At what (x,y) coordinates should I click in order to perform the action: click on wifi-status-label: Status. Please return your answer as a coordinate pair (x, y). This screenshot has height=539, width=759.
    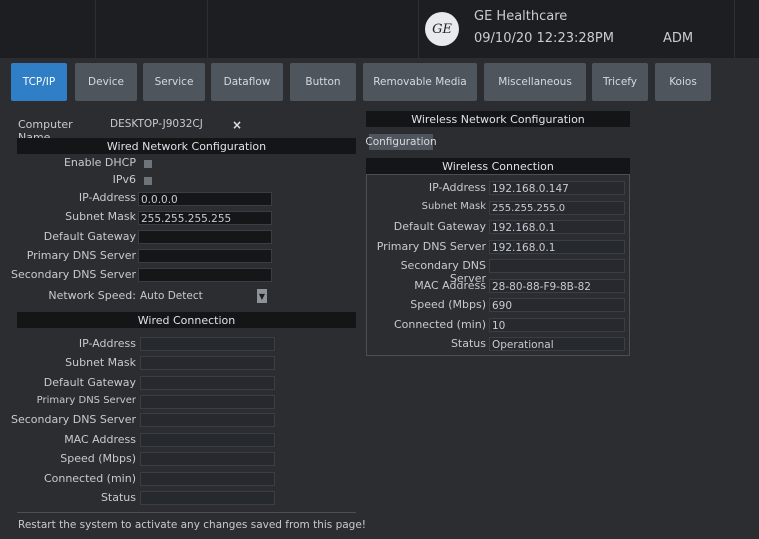
    Looking at the image, I should click on (468, 343).